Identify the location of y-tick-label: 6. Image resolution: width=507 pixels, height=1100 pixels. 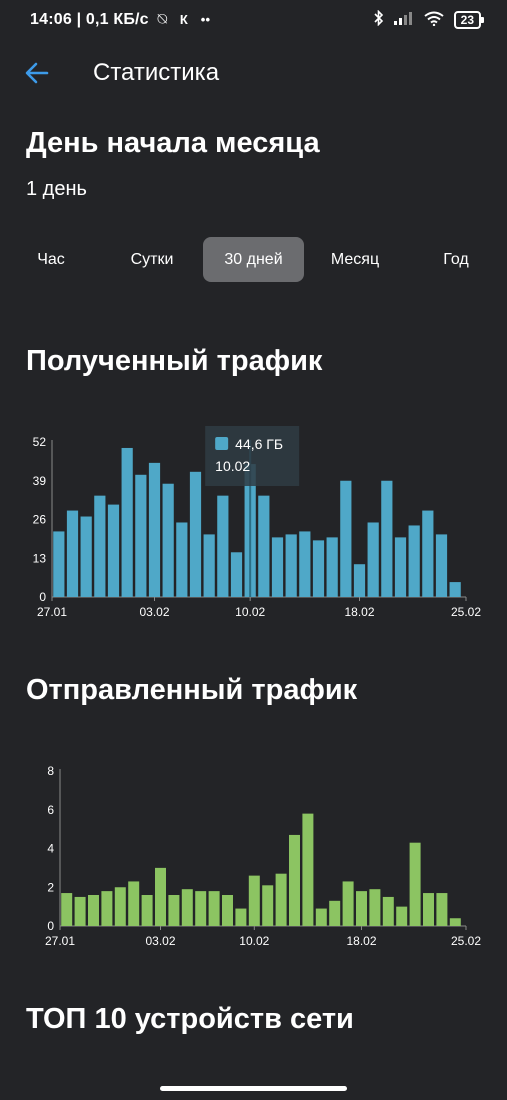
(50, 810).